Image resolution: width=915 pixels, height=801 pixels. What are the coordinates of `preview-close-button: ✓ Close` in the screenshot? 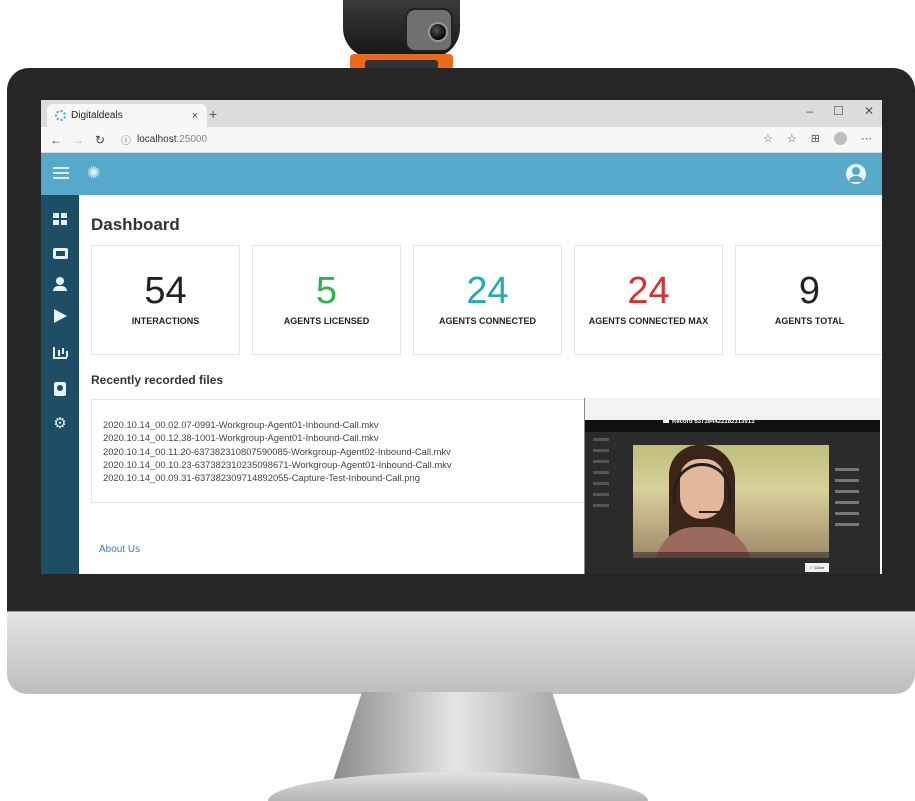 It's located at (817, 567).